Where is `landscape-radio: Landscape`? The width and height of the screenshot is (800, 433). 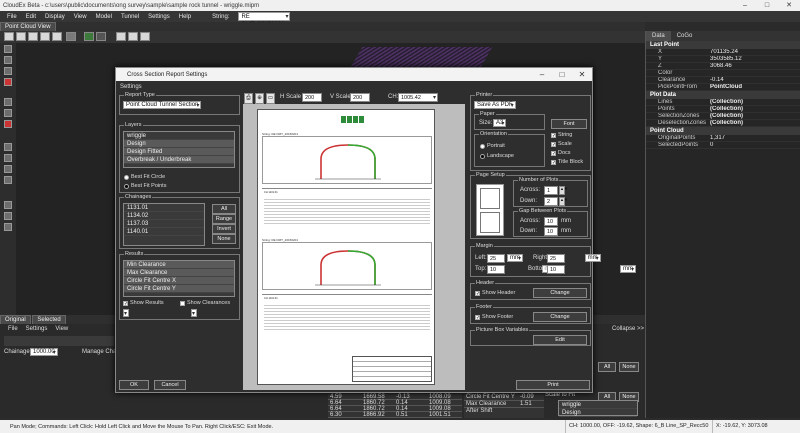 landscape-radio: Landscape is located at coordinates (497, 156).